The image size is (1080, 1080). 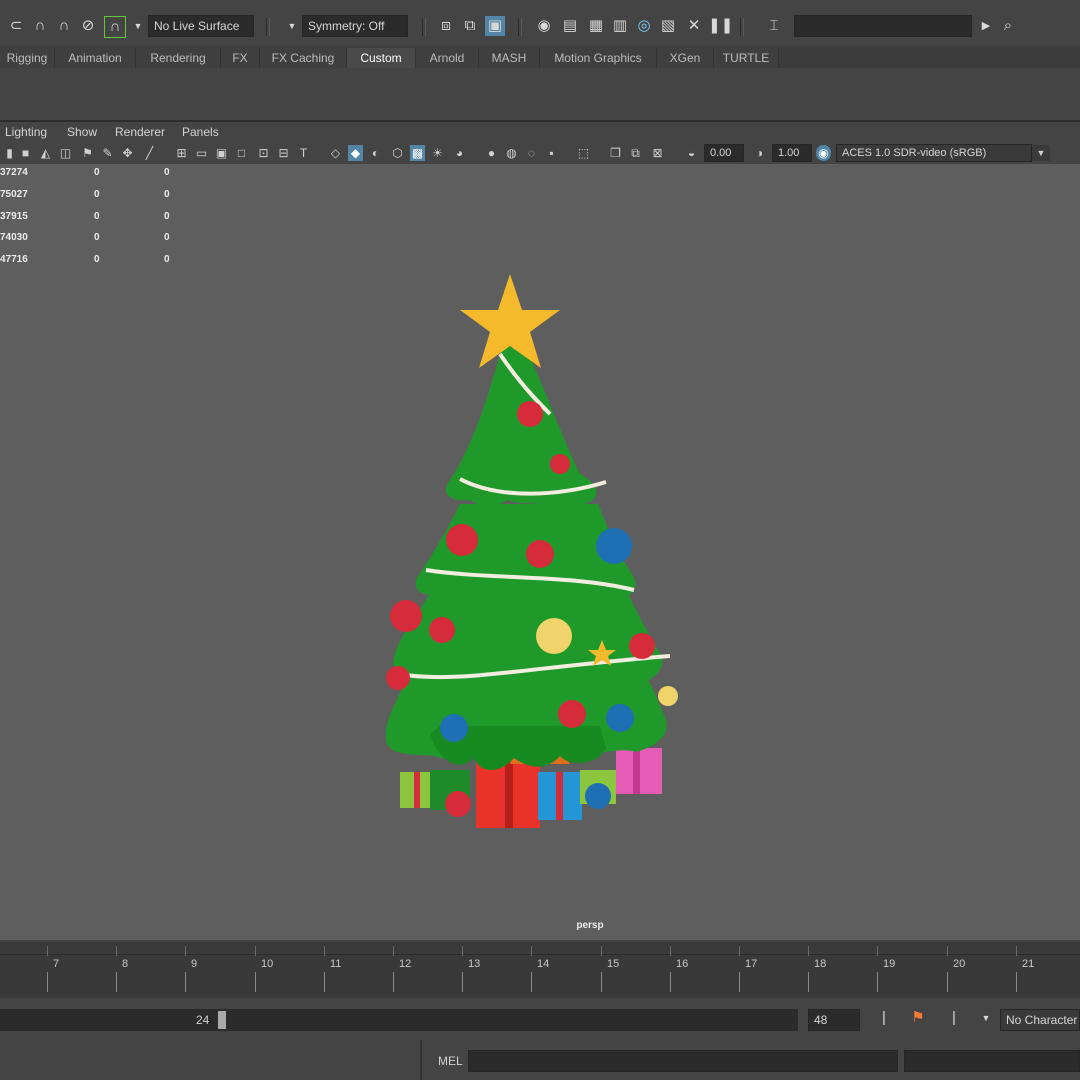 What do you see at coordinates (511, 153) in the screenshot?
I see `motion-blur-icon: ◍` at bounding box center [511, 153].